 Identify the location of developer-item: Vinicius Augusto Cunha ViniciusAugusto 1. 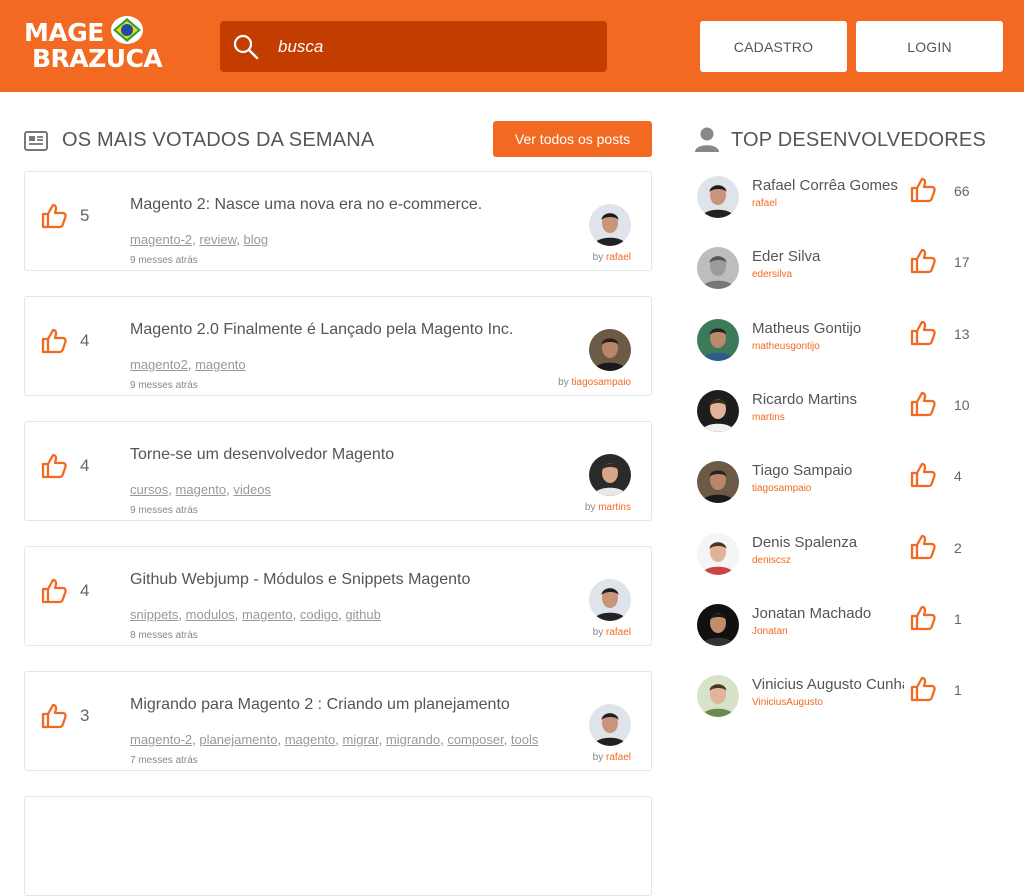
(846, 695).